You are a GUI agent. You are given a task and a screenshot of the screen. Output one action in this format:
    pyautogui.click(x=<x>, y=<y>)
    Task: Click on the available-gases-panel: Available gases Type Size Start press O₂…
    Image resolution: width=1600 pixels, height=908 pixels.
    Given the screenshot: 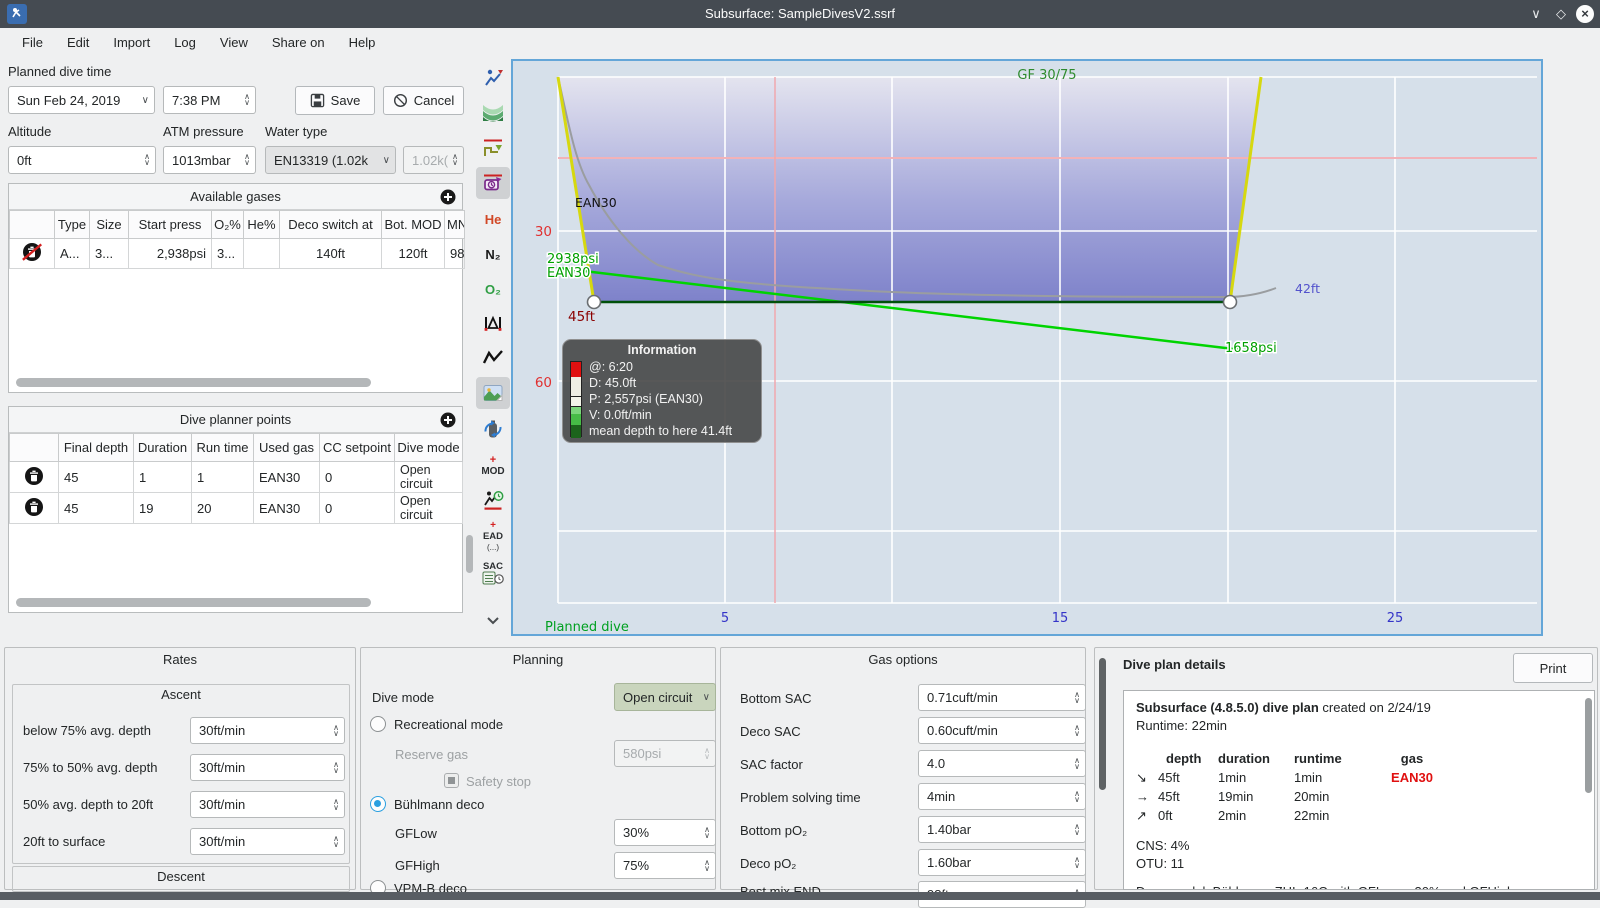 What is the action you would take?
    pyautogui.click(x=236, y=288)
    